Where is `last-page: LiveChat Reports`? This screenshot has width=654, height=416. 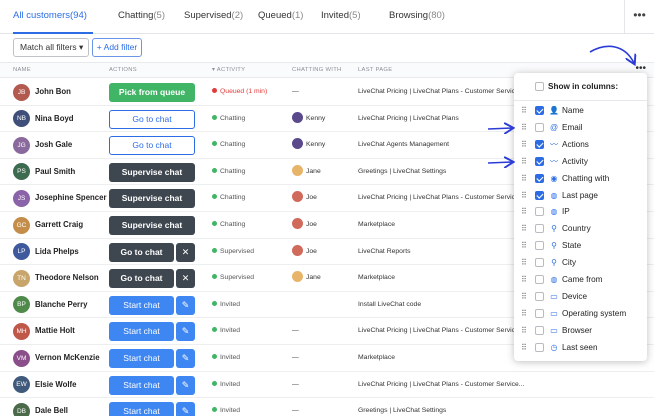 last-page: LiveChat Reports is located at coordinates (384, 252).